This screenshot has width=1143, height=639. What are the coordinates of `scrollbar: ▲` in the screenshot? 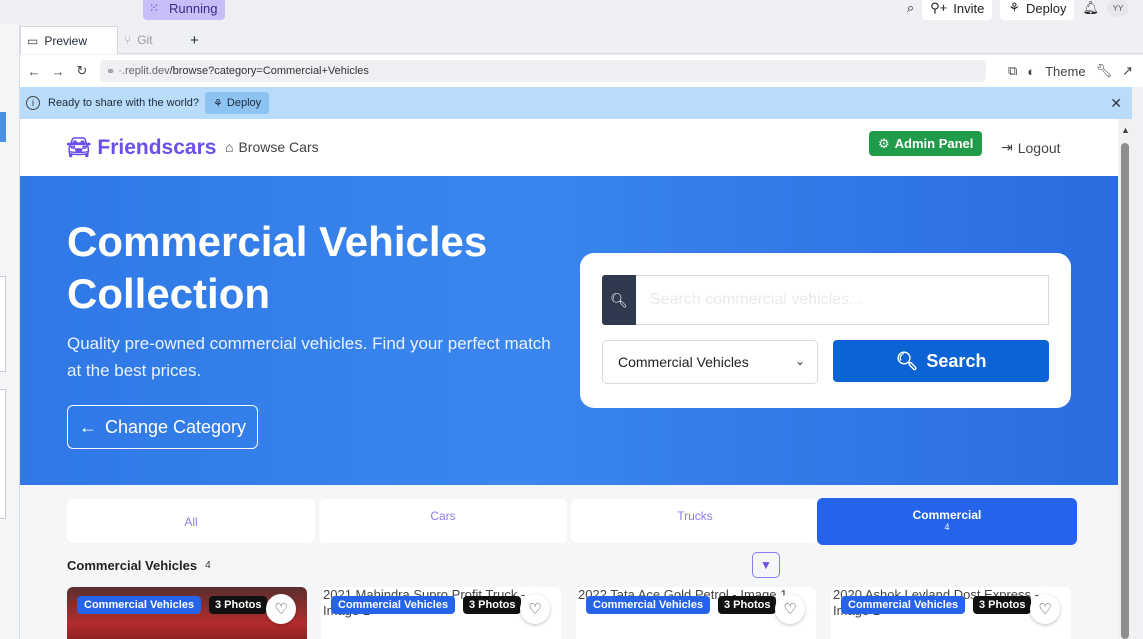 It's located at (1125, 379).